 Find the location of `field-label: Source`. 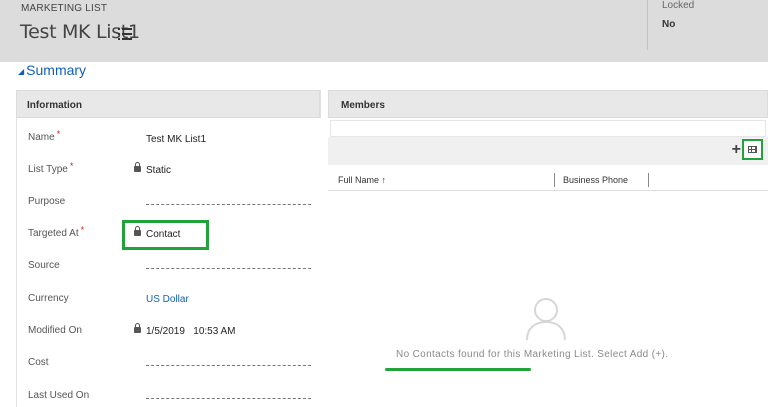

field-label: Source is located at coordinates (44, 265).